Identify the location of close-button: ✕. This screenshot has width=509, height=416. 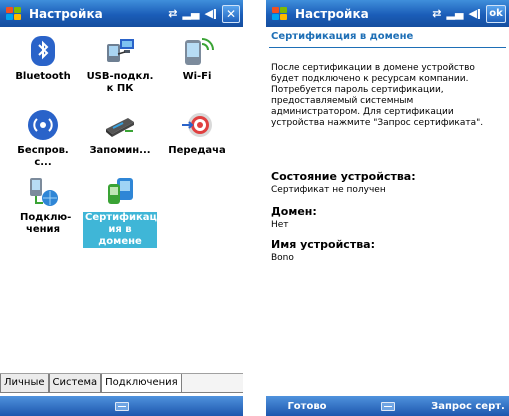
(231, 13).